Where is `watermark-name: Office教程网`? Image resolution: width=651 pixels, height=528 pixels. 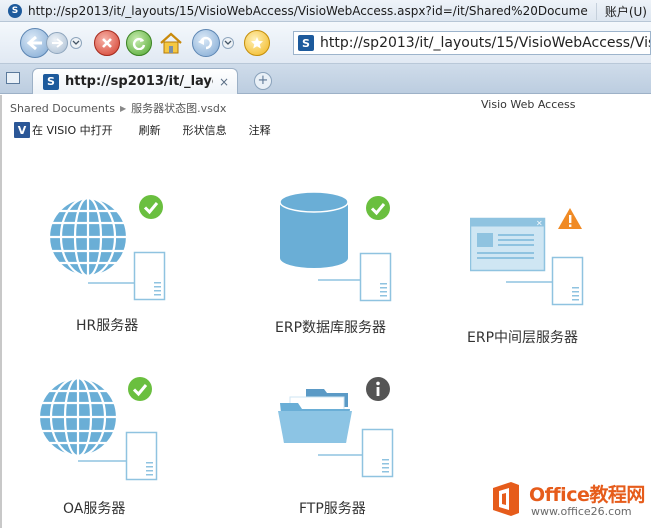 watermark-name: Office教程网 is located at coordinates (587, 495).